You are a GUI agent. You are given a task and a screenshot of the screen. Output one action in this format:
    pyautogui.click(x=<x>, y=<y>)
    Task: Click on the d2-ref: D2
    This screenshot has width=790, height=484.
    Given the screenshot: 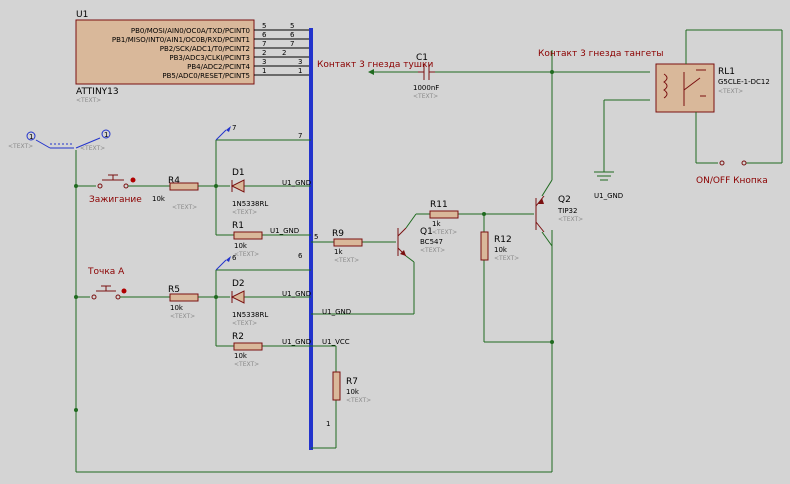 What is the action you would take?
    pyautogui.click(x=238, y=284)
    